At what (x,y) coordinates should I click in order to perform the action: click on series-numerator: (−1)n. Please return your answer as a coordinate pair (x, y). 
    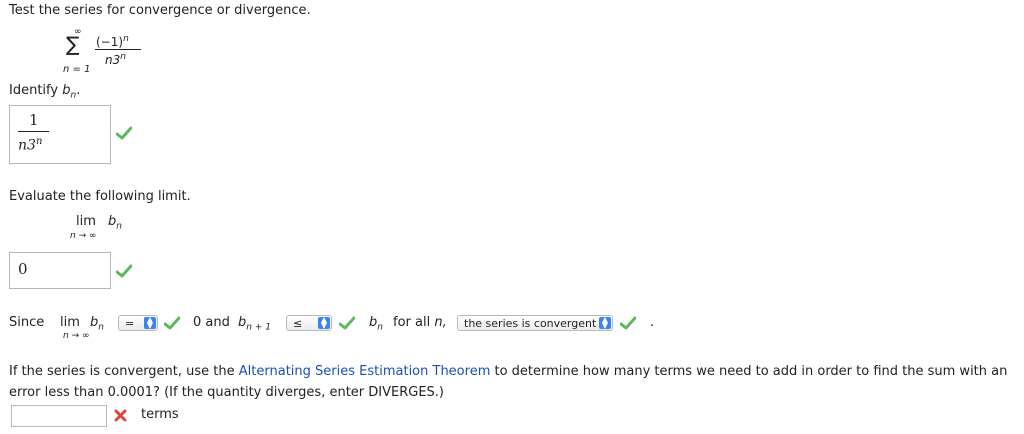
    Looking at the image, I should click on (112, 41).